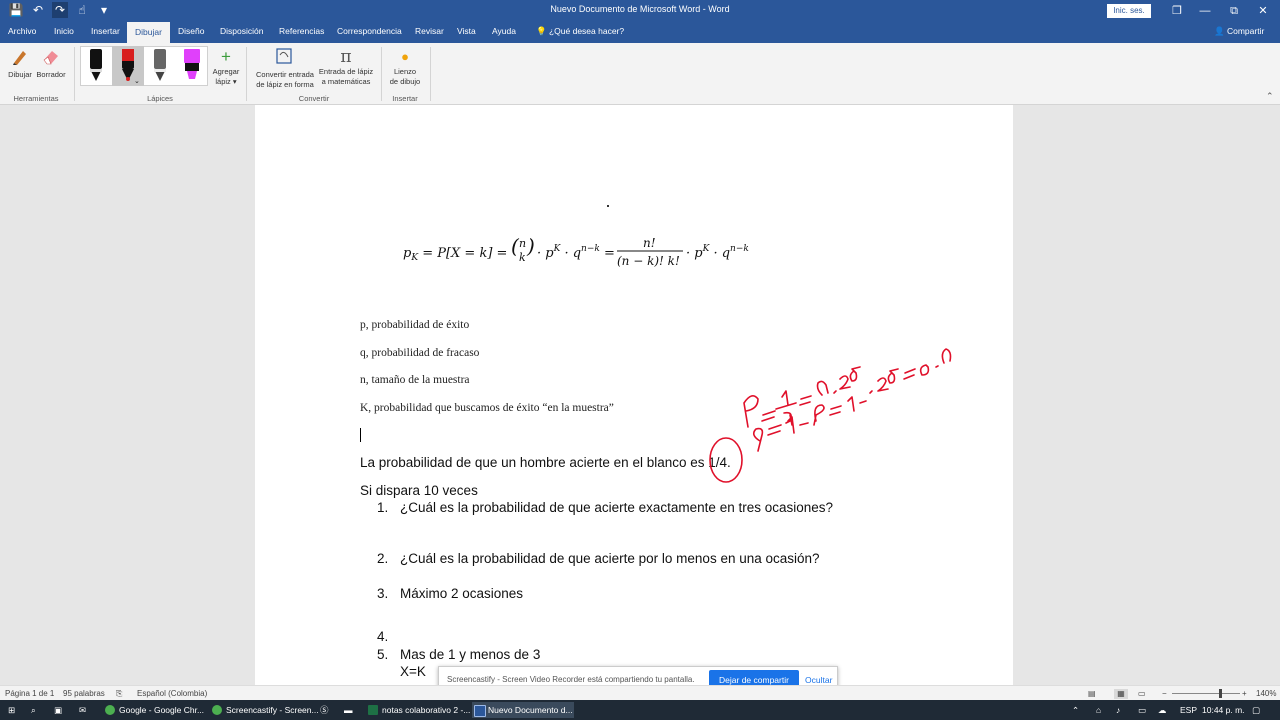 The height and width of the screenshot is (720, 1280). I want to click on show-hidden-icons-icon: ⌃, so click(1075, 710).